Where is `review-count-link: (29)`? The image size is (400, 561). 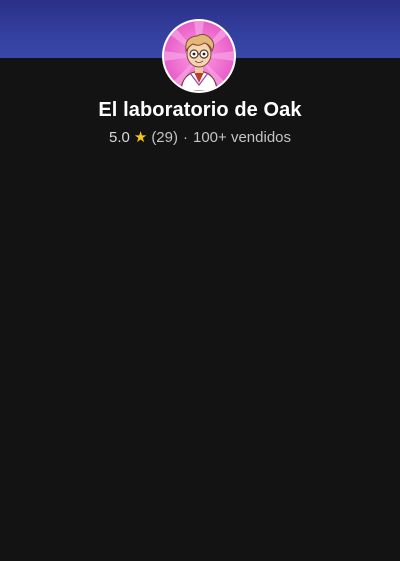 review-count-link: (29) is located at coordinates (164, 137).